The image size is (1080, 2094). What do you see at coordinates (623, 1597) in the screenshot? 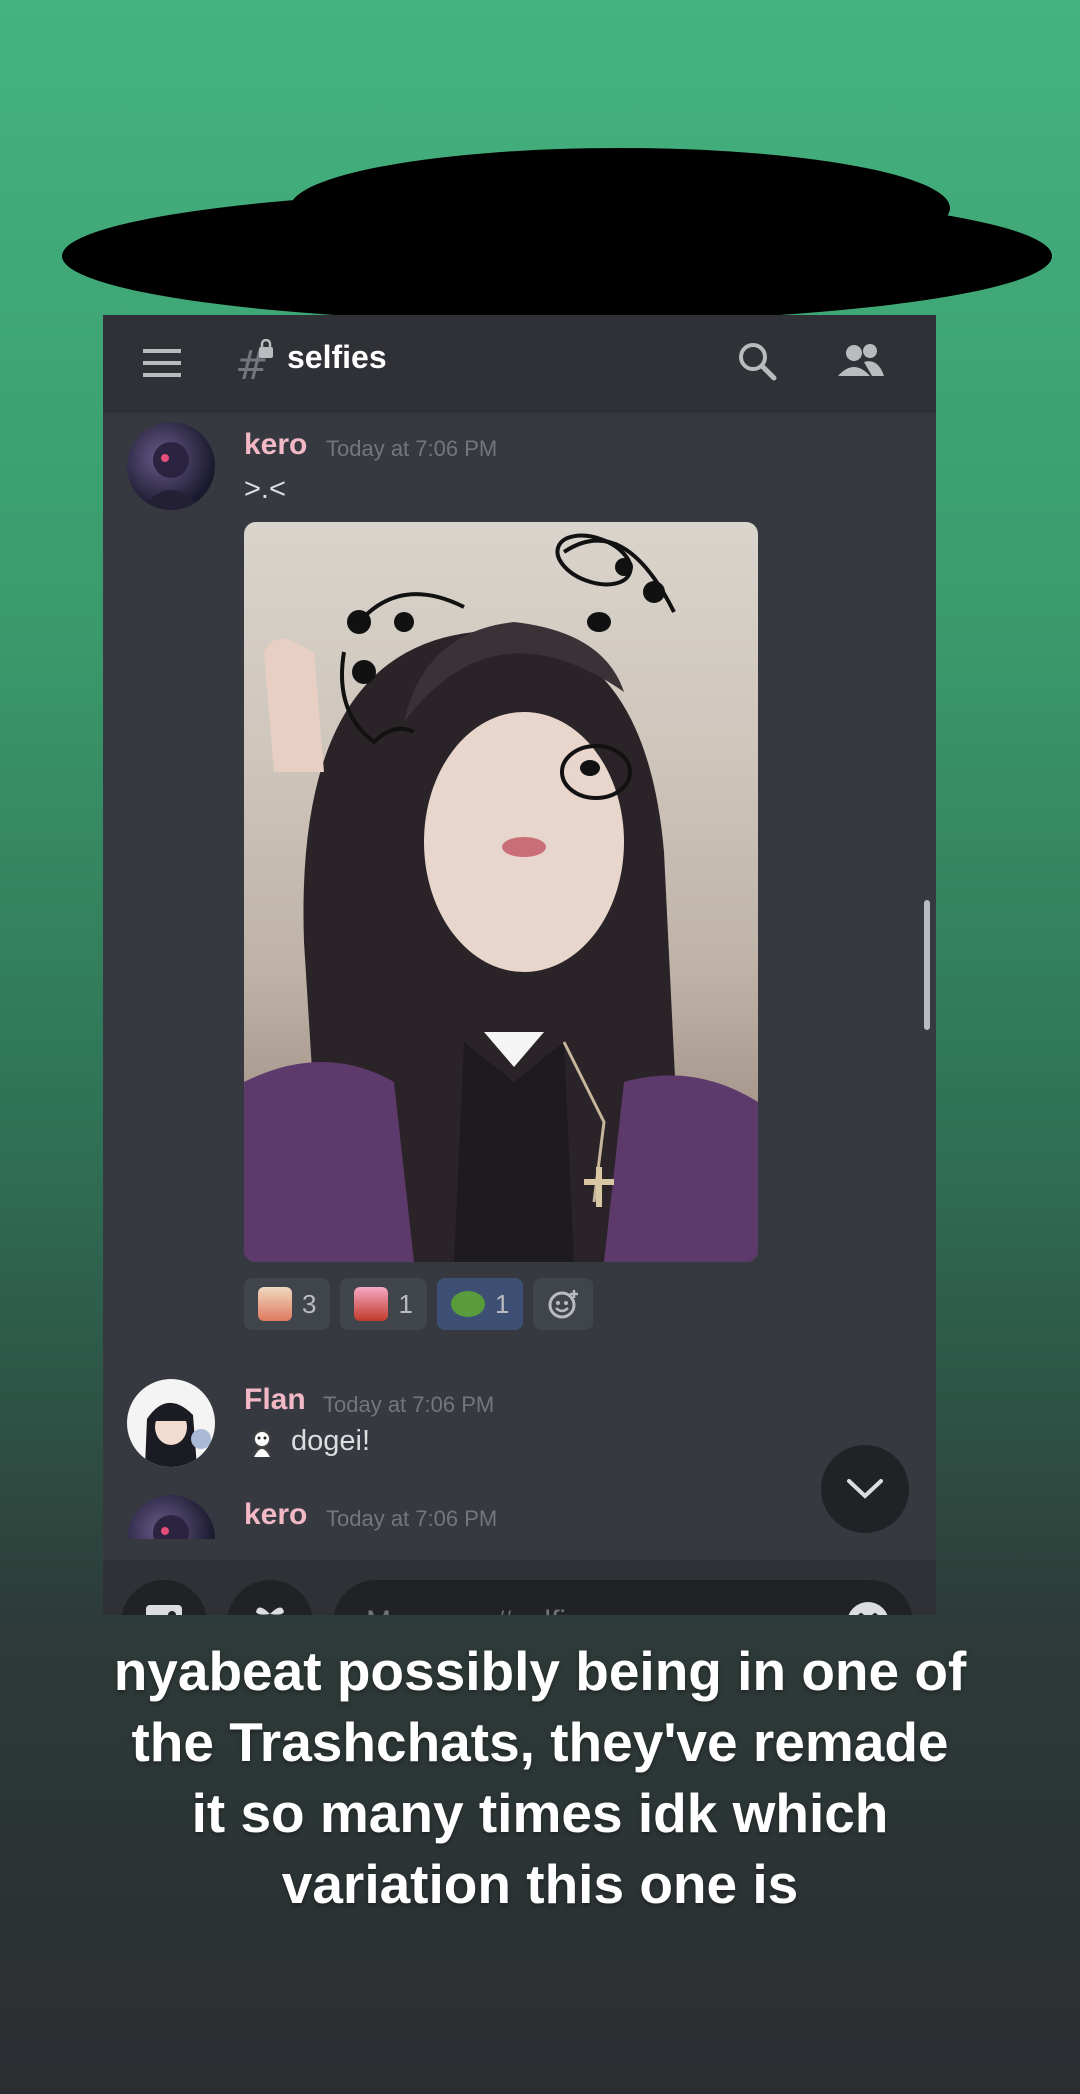
I see `message-input: Message #selfies` at bounding box center [623, 1597].